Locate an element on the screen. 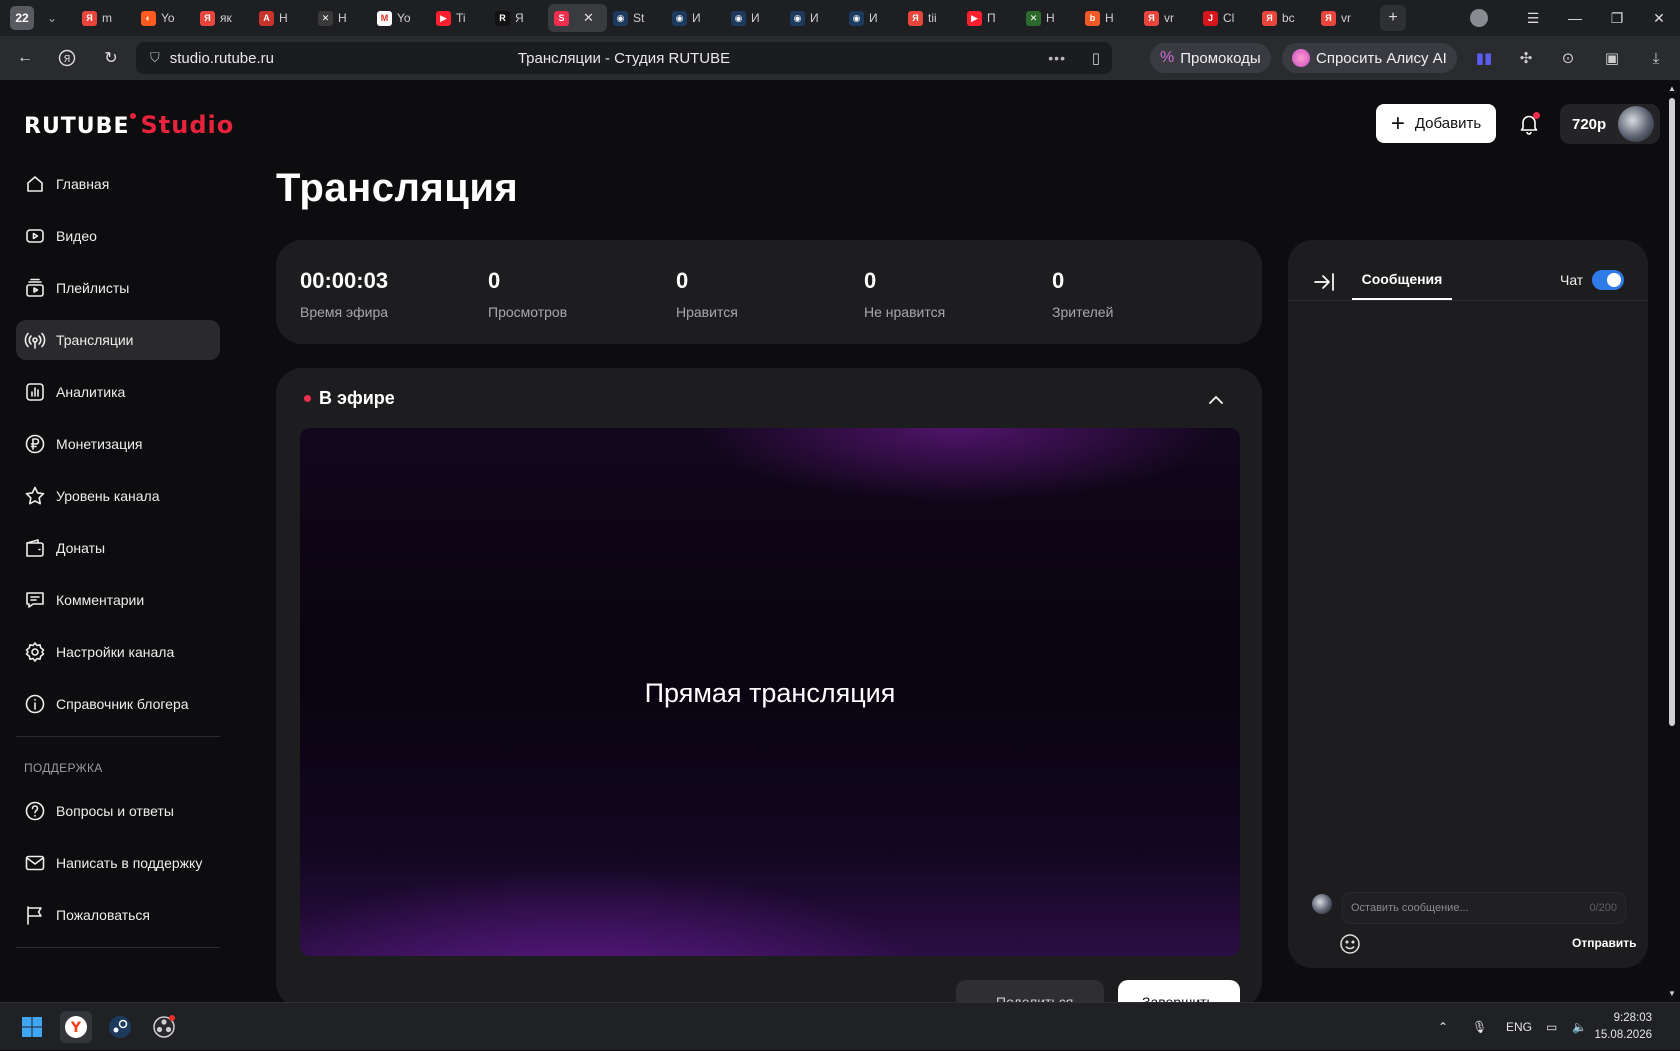 This screenshot has width=1680, height=1051. new-tab-button: + is located at coordinates (1393, 18).